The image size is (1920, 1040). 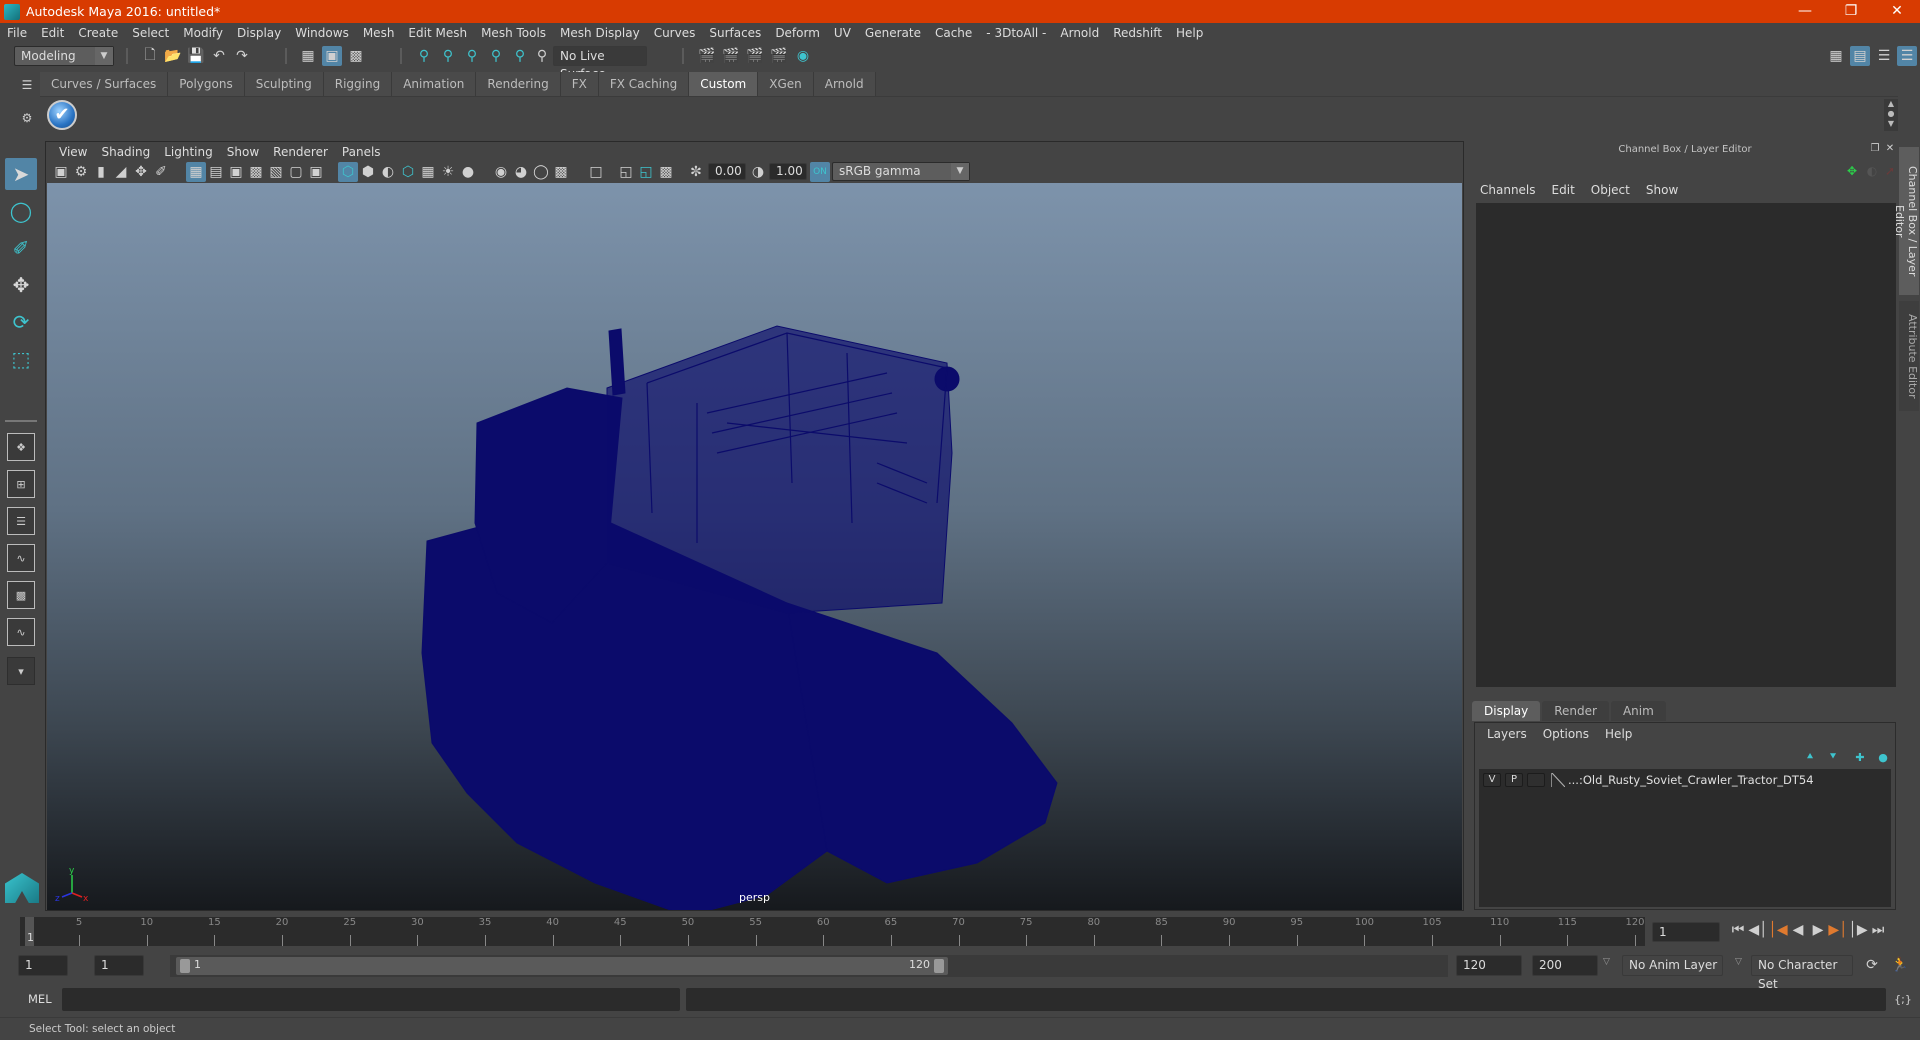 What do you see at coordinates (21, 484) in the screenshot?
I see `four-view-layout-icon: ⊞` at bounding box center [21, 484].